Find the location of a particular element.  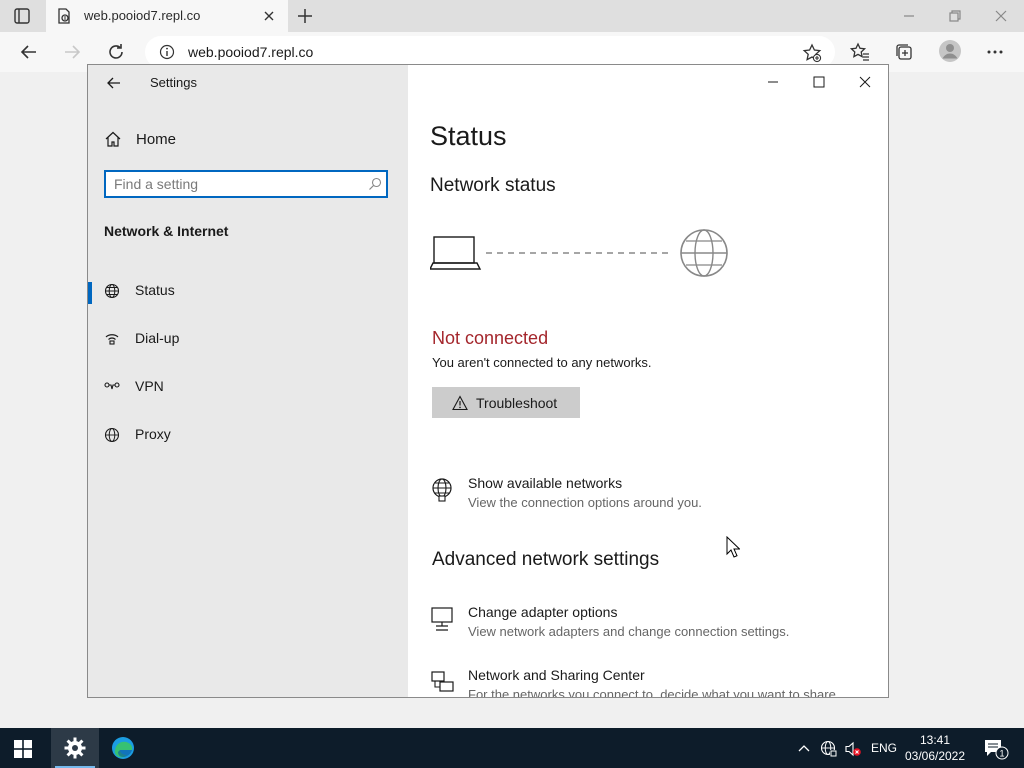

action-center-notifications-icon: 1 is located at coordinates (996, 749).